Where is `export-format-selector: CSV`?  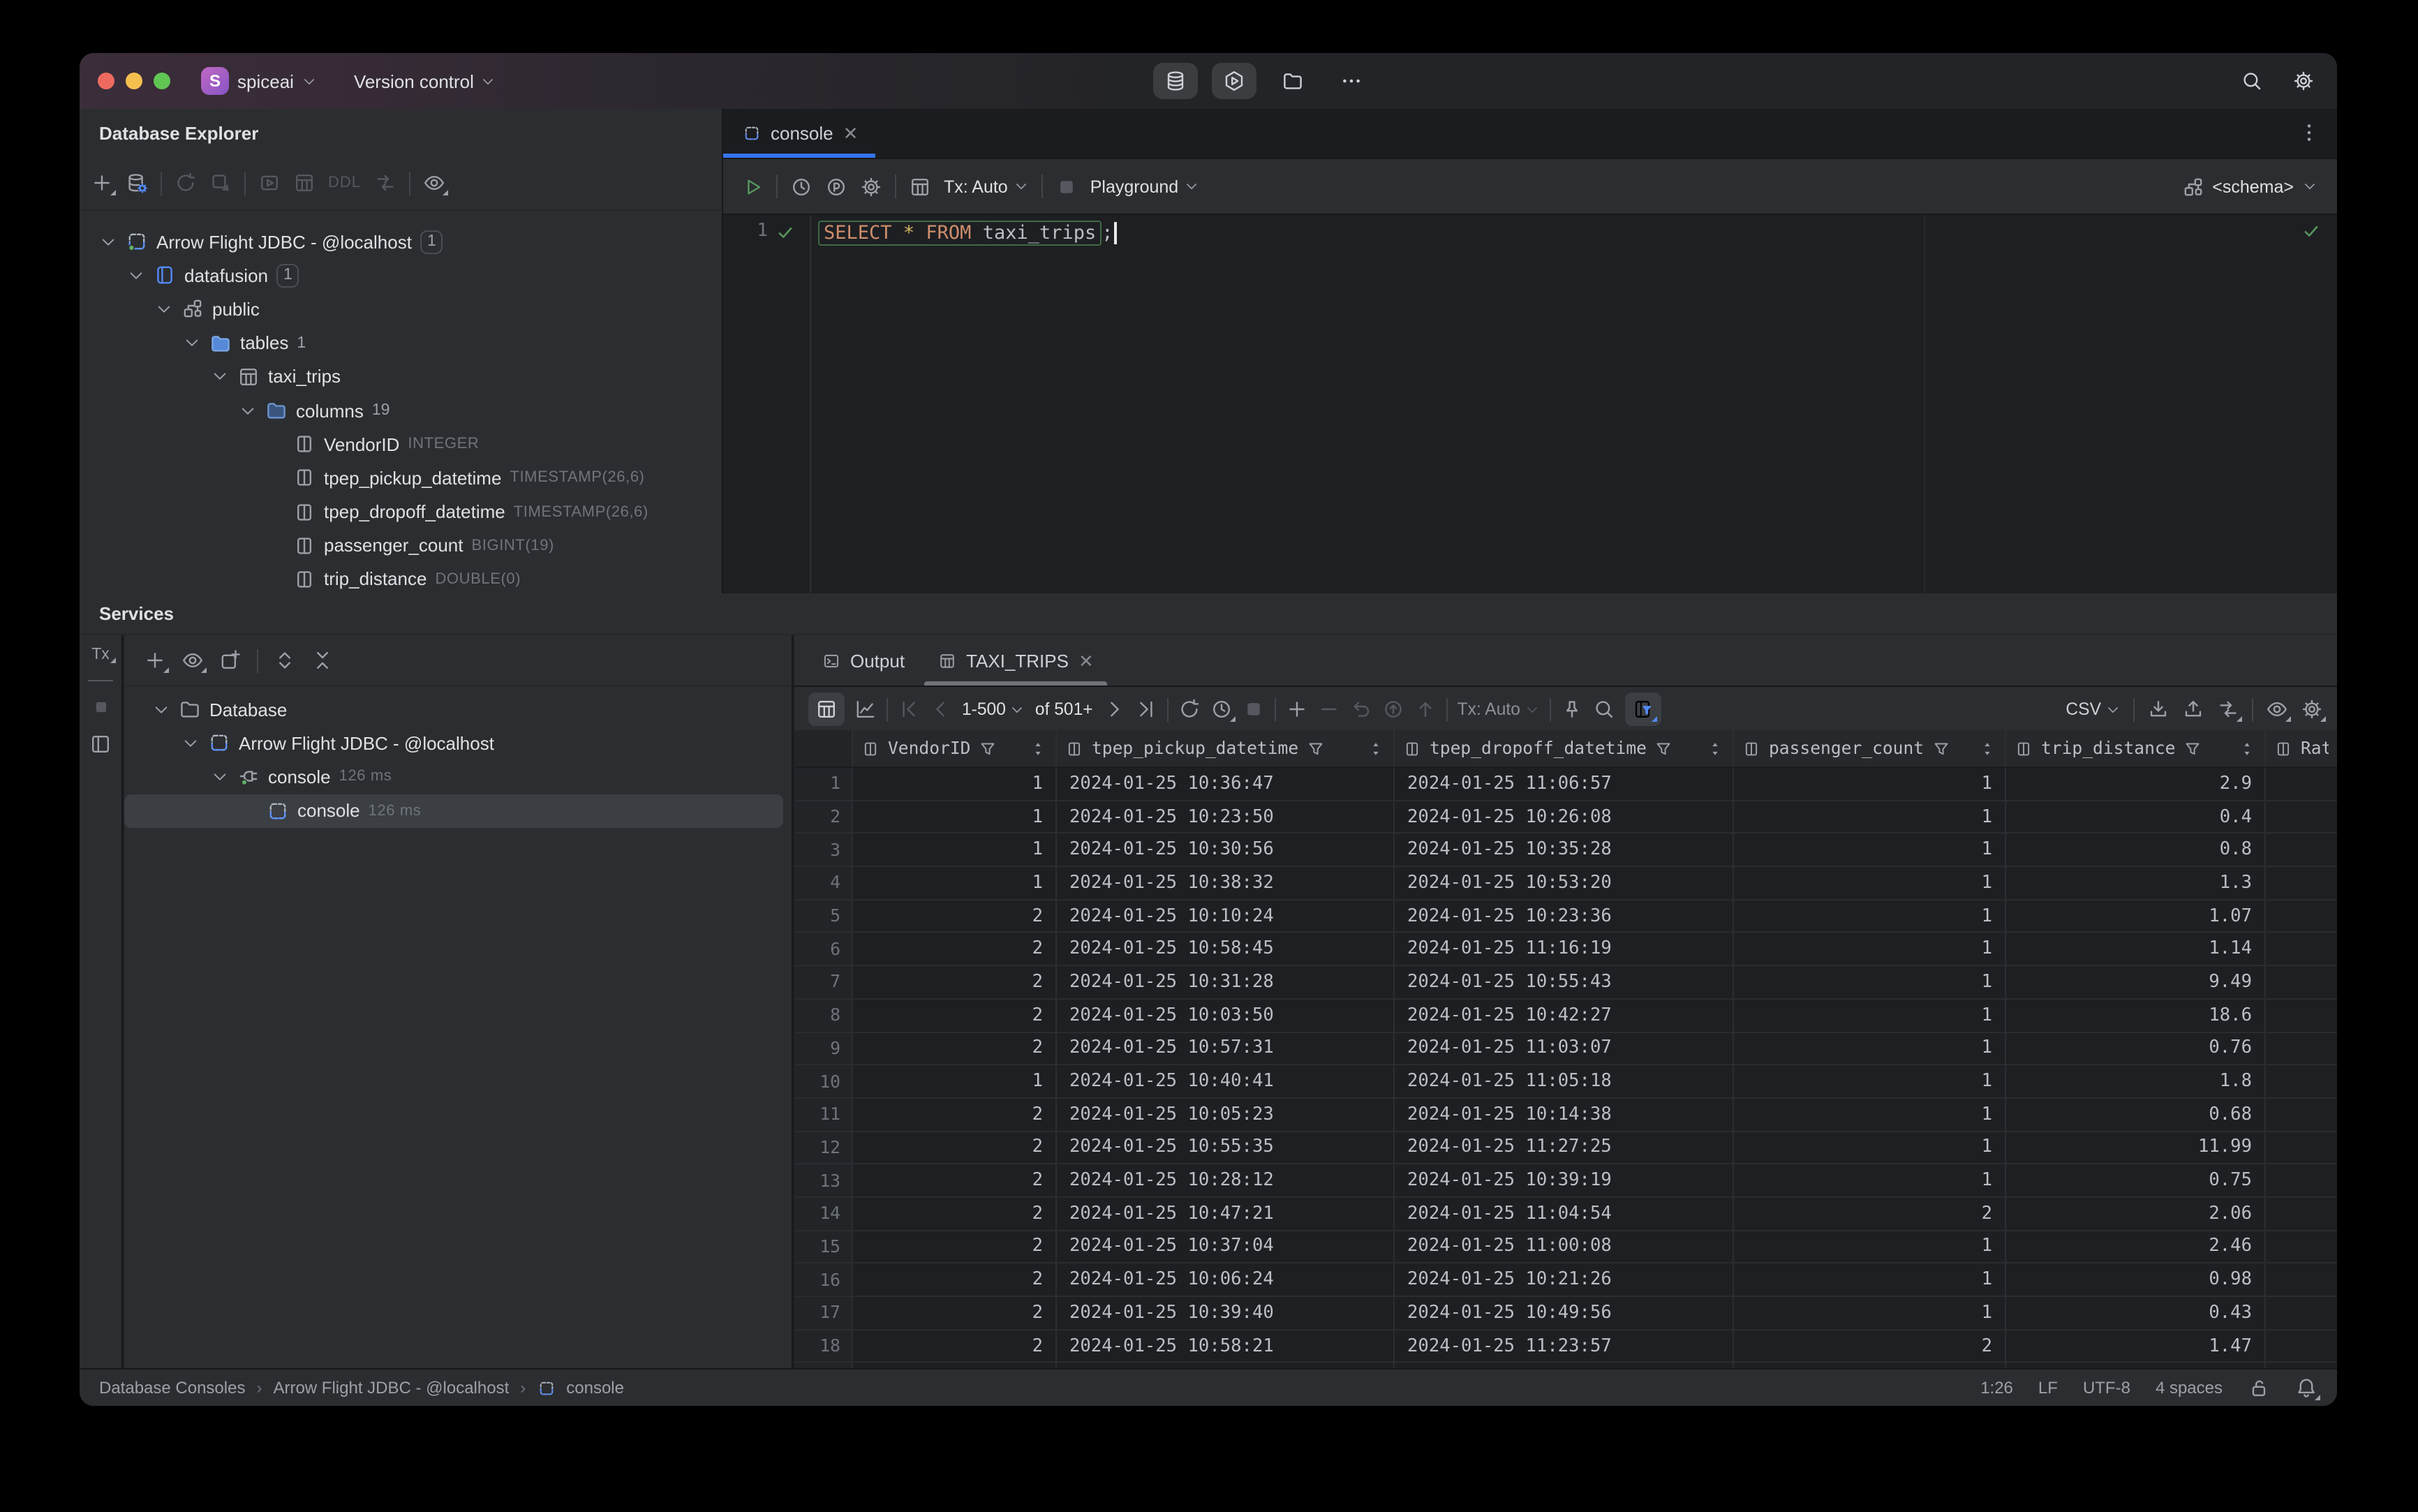 export-format-selector: CSV is located at coordinates (2093, 709).